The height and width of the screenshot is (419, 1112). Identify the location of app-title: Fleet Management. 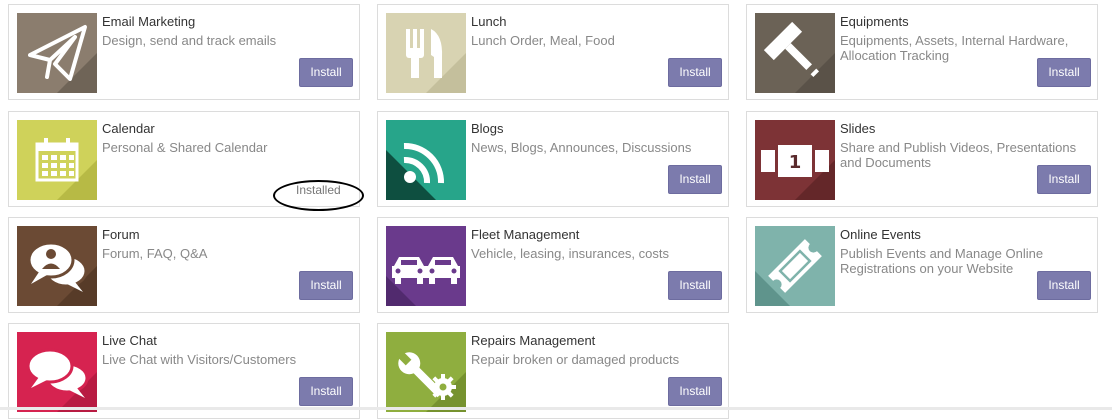
(525, 234).